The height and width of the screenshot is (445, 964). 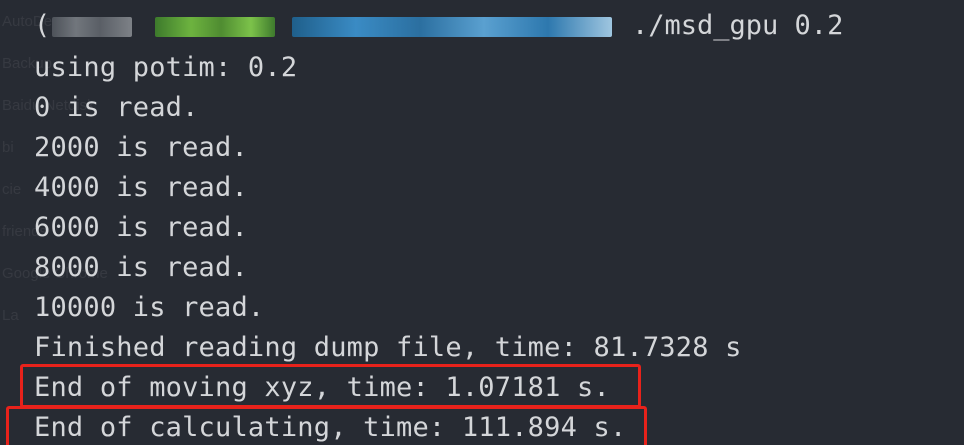 I want to click on output-line: 4000 is read., so click(x=141, y=187).